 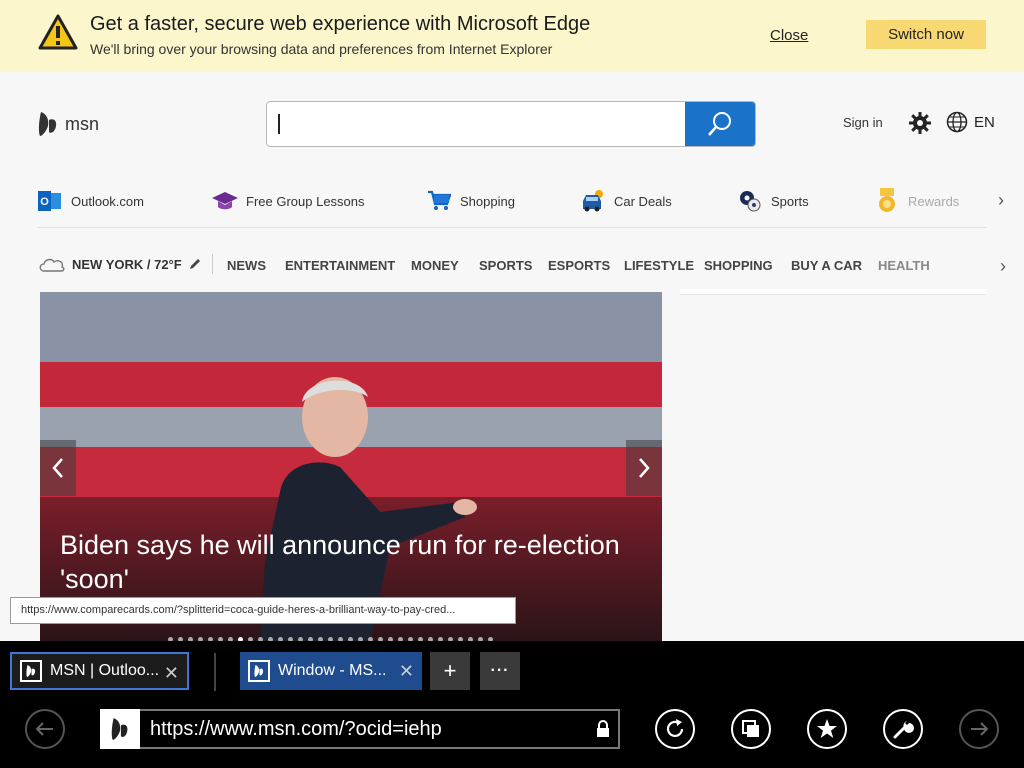 I want to click on quicklink-label: Outlook.com, so click(x=107, y=201).